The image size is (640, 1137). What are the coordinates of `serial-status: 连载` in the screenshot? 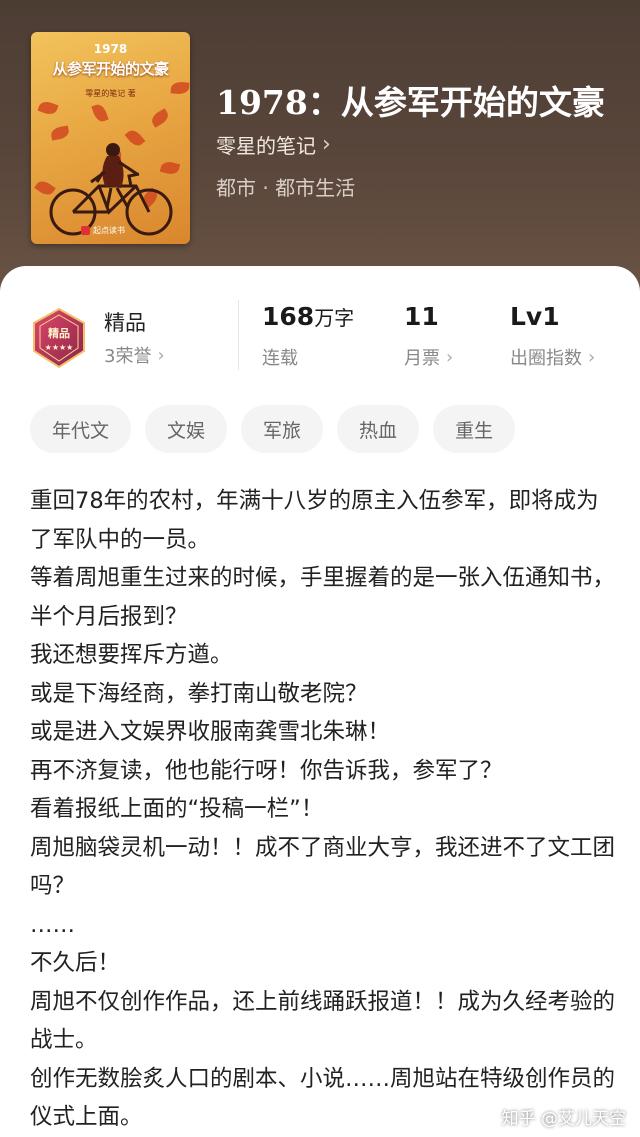 It's located at (280, 358).